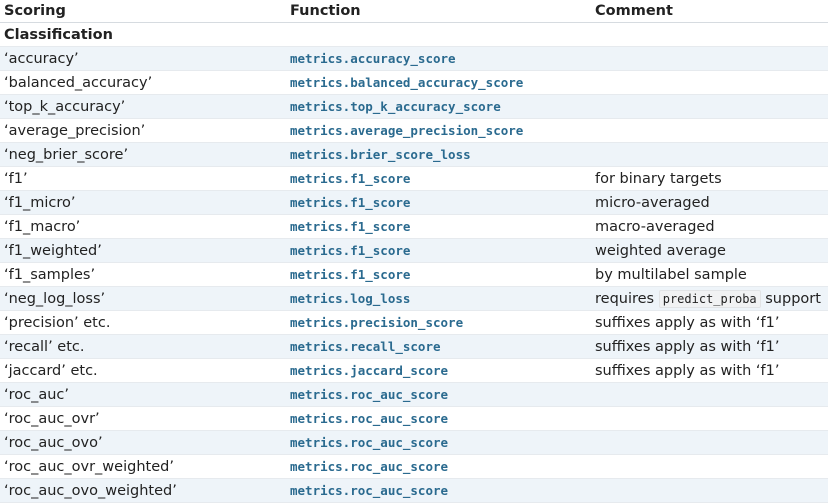  What do you see at coordinates (58, 34) in the screenshot?
I see `section-title: Classification` at bounding box center [58, 34].